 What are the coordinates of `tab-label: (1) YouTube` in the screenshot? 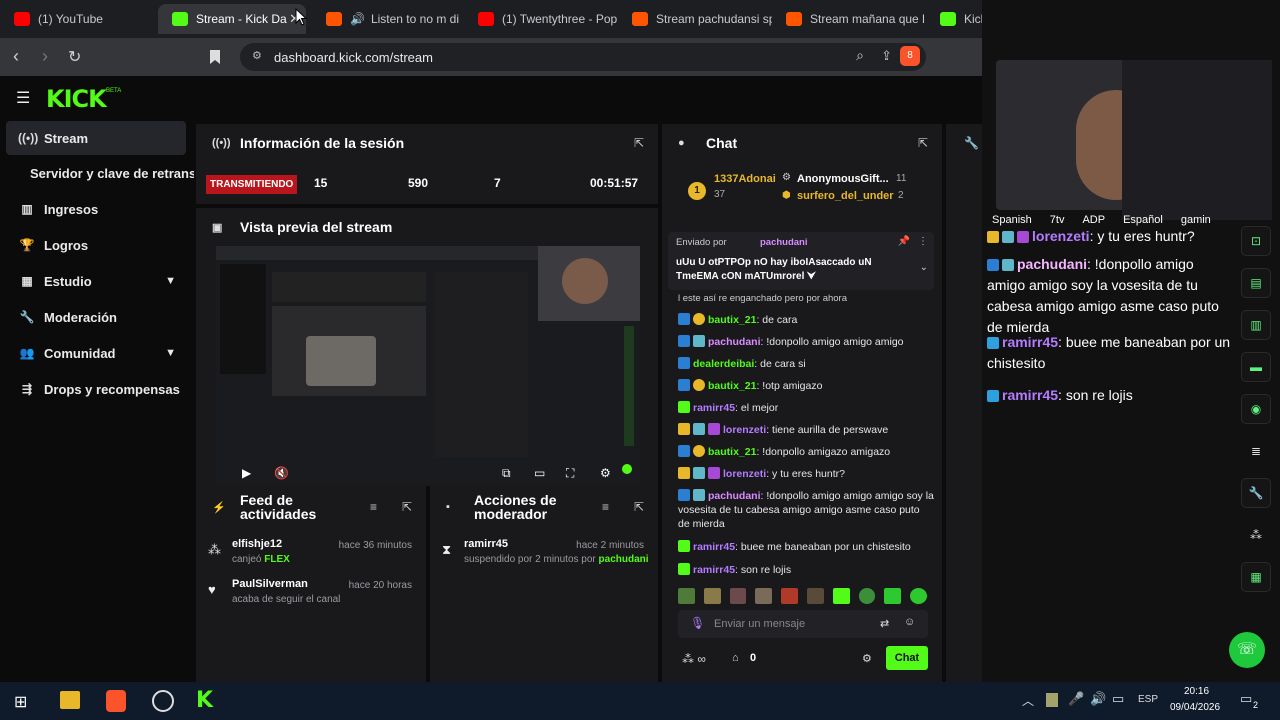 It's located at (70, 19).